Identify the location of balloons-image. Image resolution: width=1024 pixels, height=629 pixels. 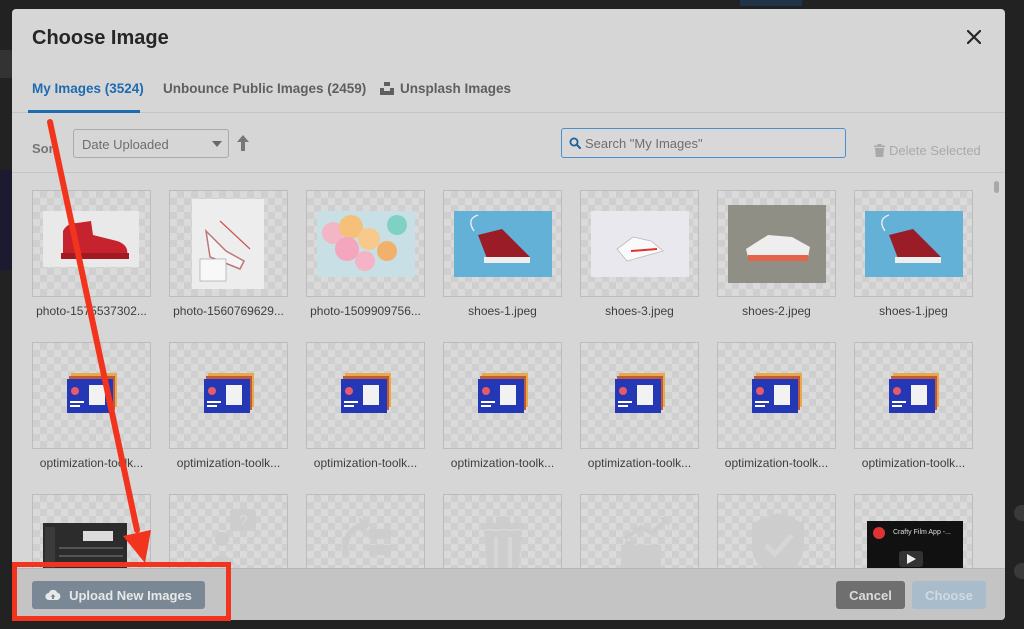
(366, 244).